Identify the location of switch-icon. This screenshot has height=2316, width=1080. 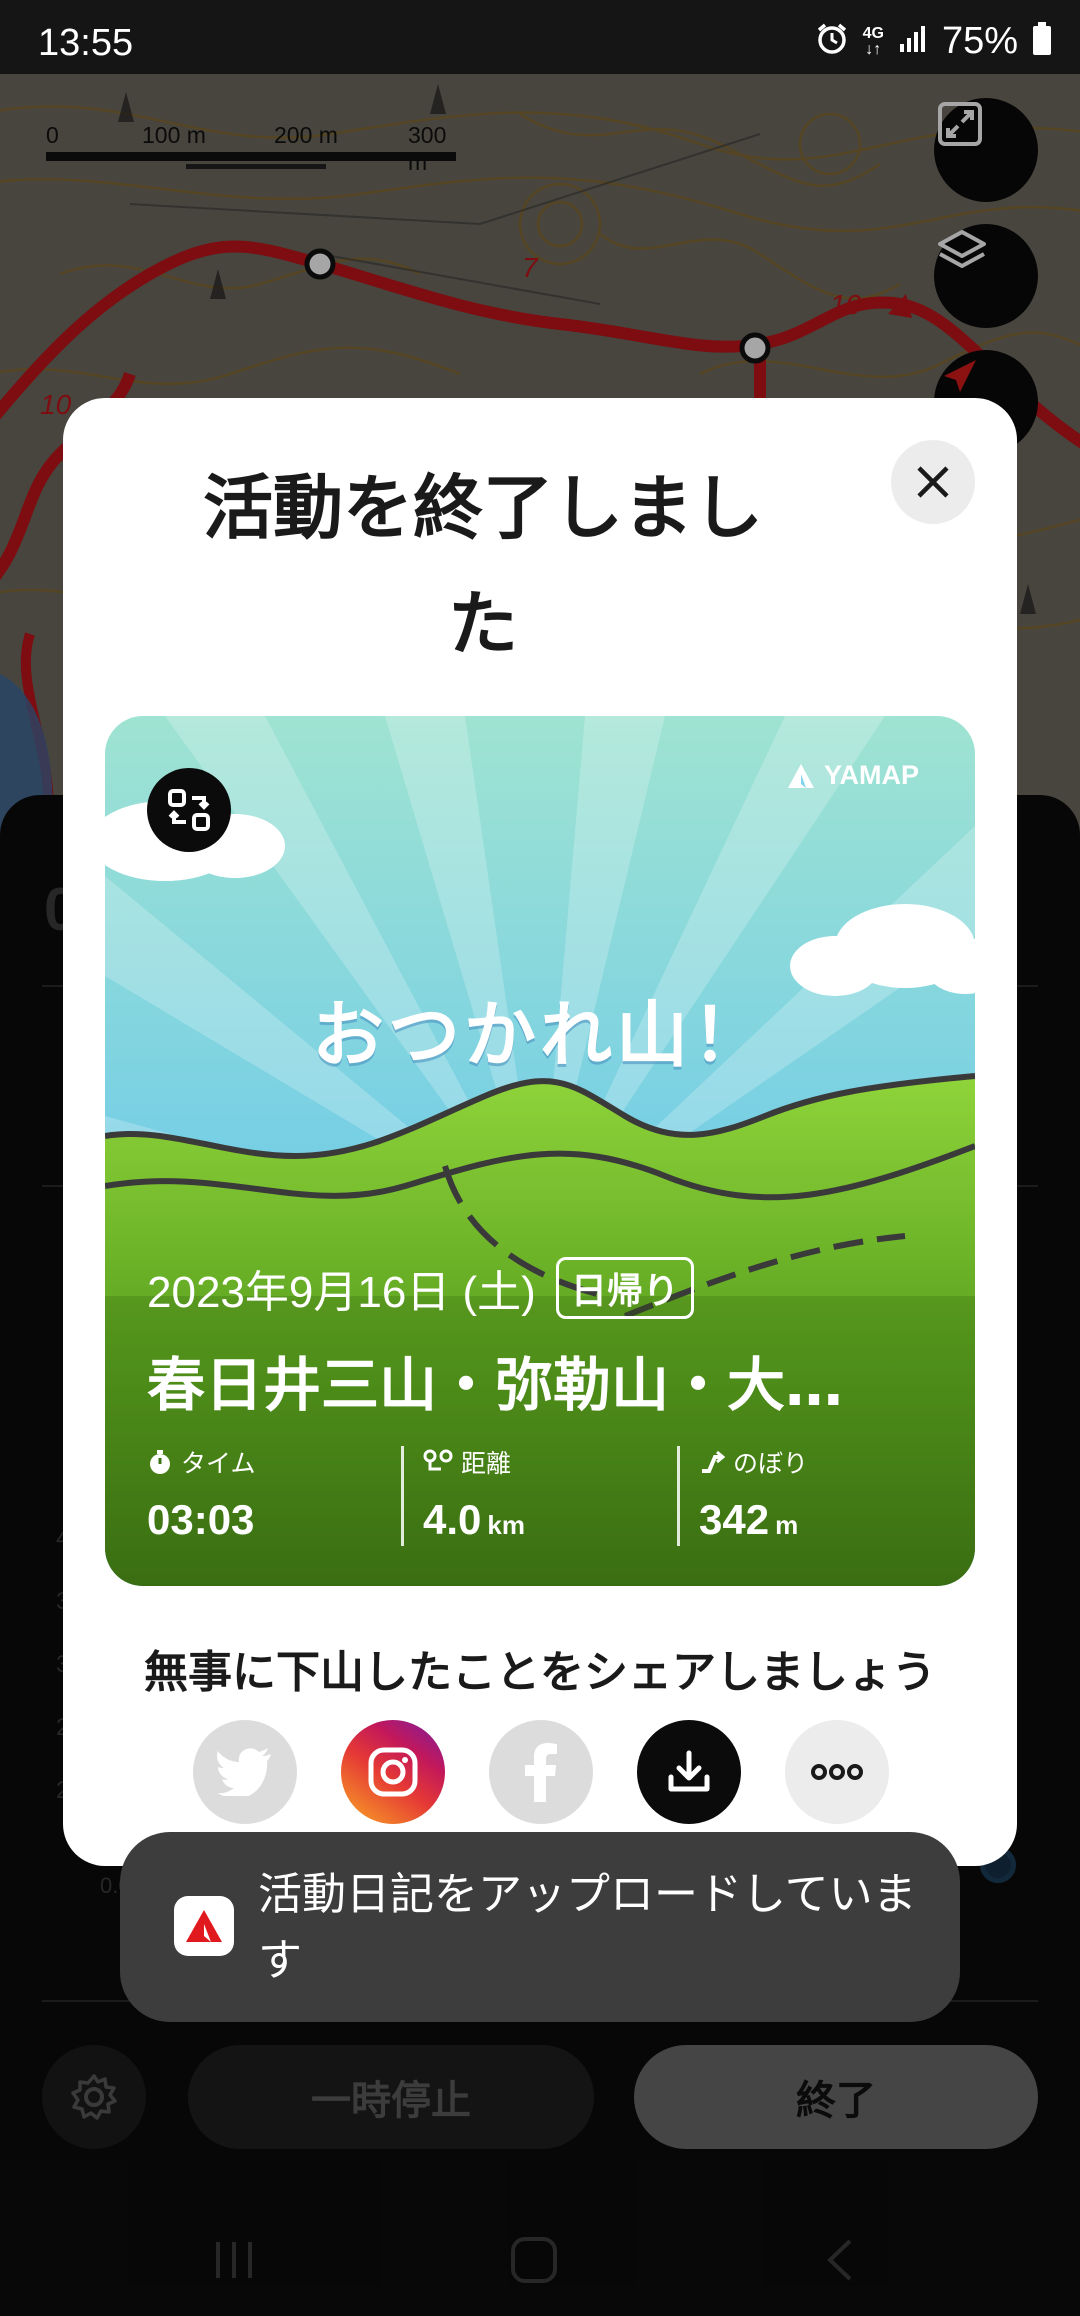
(189, 810).